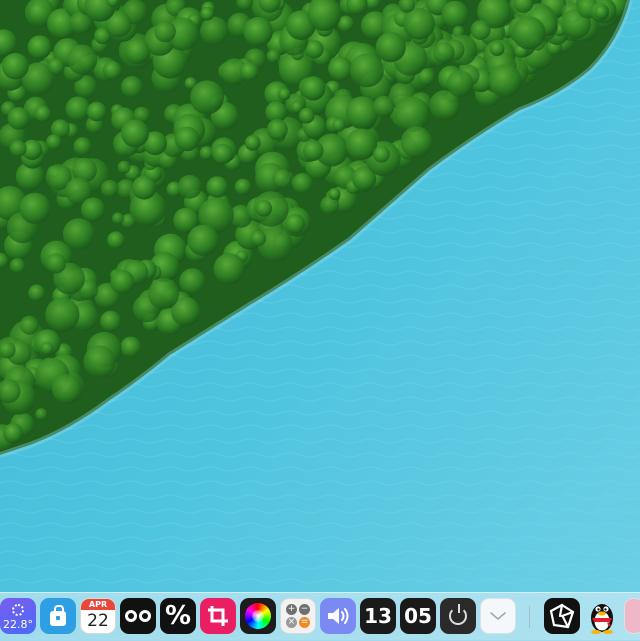  I want to click on clock-hour: 13, so click(378, 616).